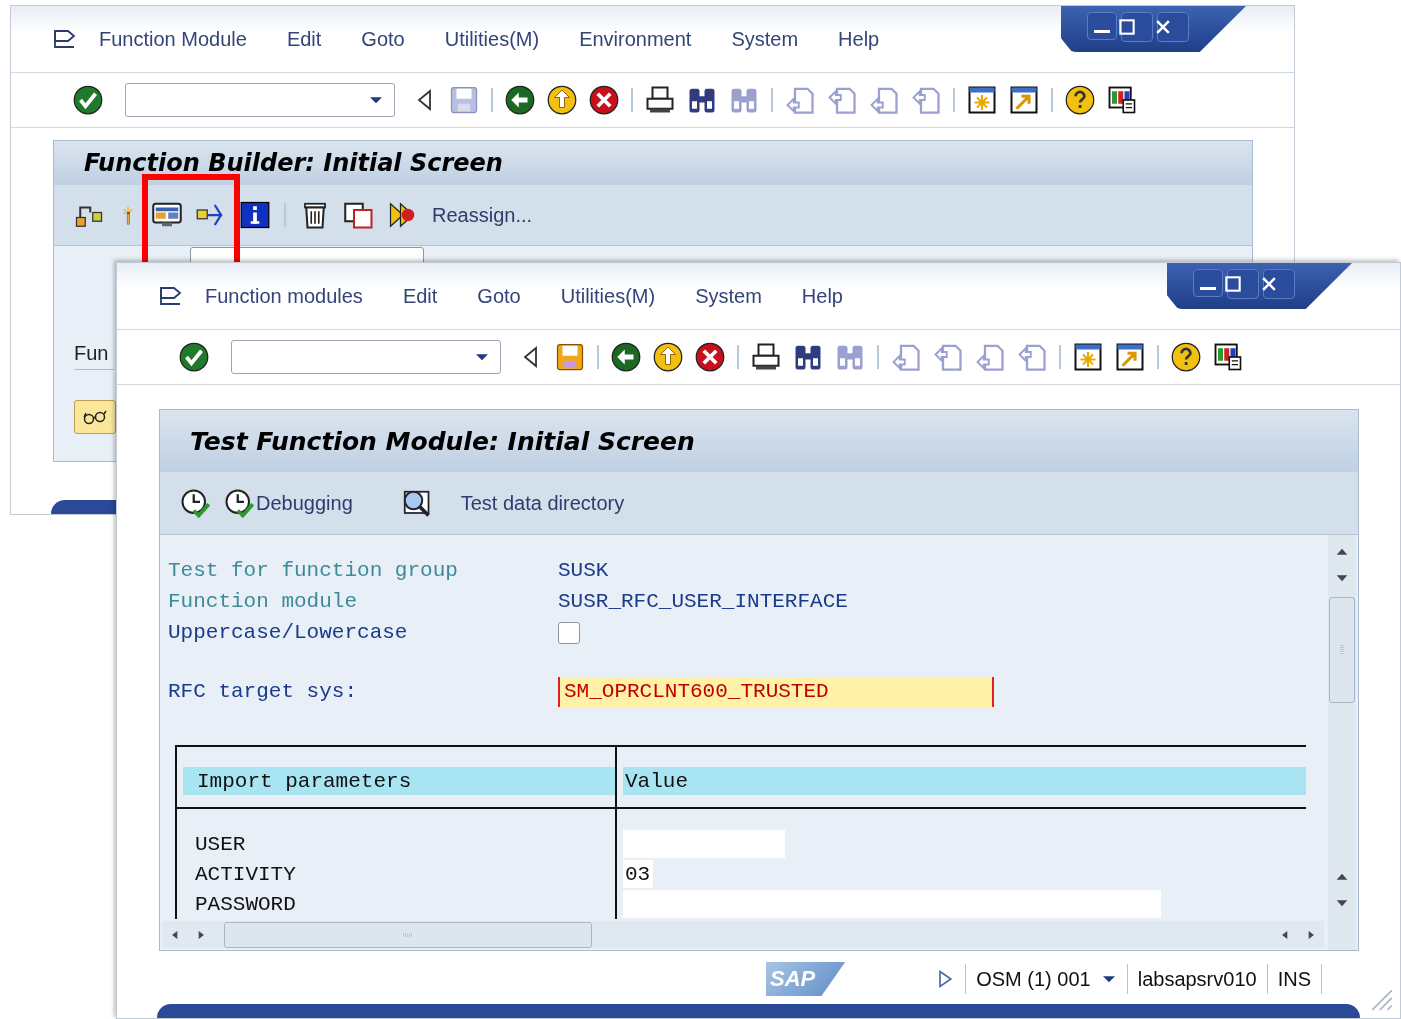 The height and width of the screenshot is (1019, 1401). Describe the element at coordinates (1033, 979) in the screenshot. I see `session-info: OSM (1) 001` at that location.